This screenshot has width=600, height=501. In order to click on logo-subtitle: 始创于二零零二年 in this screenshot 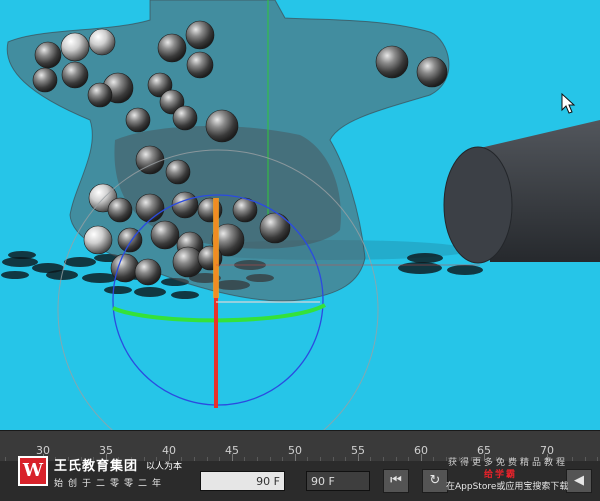, I will do `click(110, 484)`.